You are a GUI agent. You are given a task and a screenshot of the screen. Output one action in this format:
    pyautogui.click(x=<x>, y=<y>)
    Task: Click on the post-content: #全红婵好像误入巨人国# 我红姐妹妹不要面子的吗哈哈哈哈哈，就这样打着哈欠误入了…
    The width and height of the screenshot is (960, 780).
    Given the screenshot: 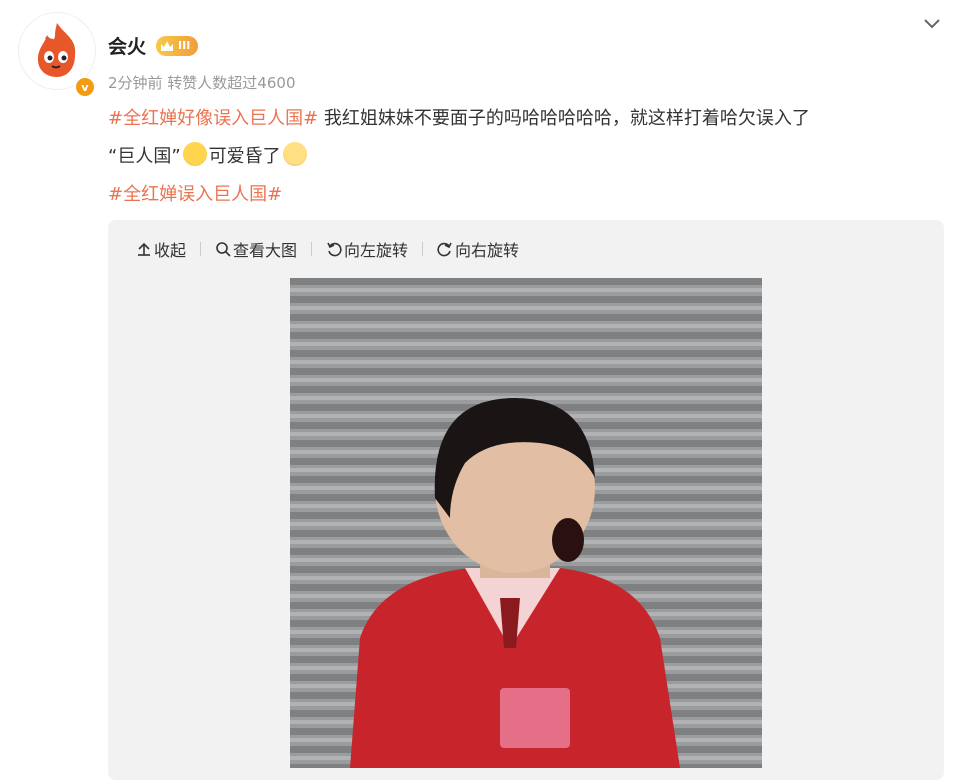 What is the action you would take?
    pyautogui.click(x=528, y=157)
    